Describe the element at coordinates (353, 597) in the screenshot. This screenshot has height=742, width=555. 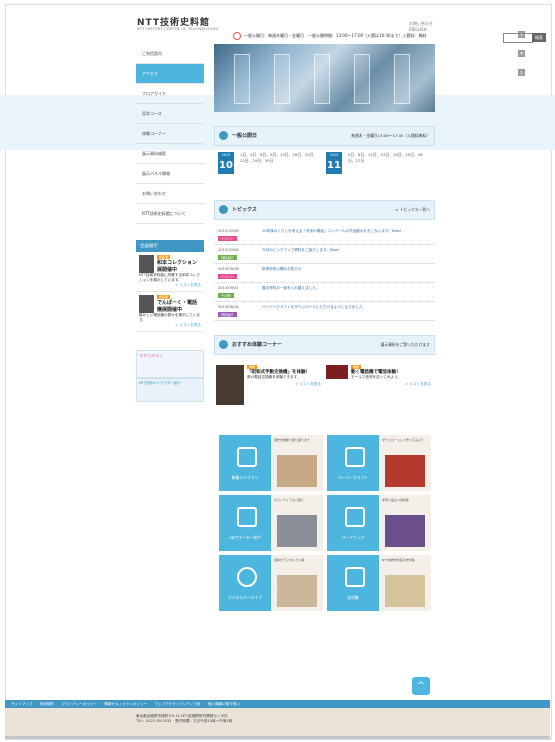
I see `tile-label: 史料集` at that location.